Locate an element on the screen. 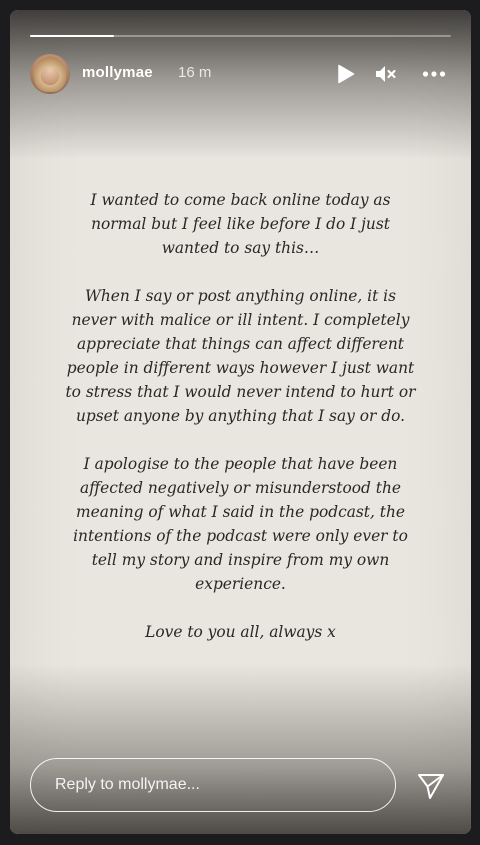 The width and height of the screenshot is (480, 845). more-options-button is located at coordinates (434, 74).